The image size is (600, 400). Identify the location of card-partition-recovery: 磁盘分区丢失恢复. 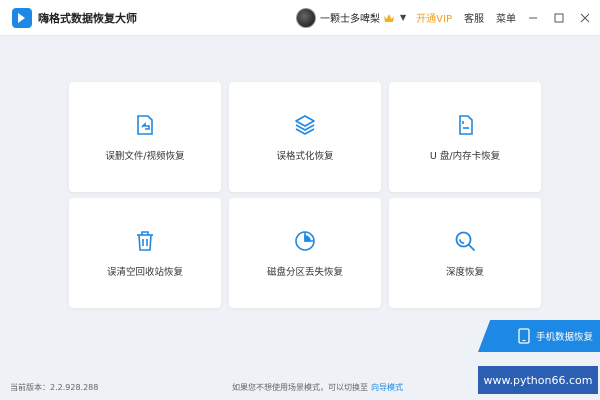
(305, 253).